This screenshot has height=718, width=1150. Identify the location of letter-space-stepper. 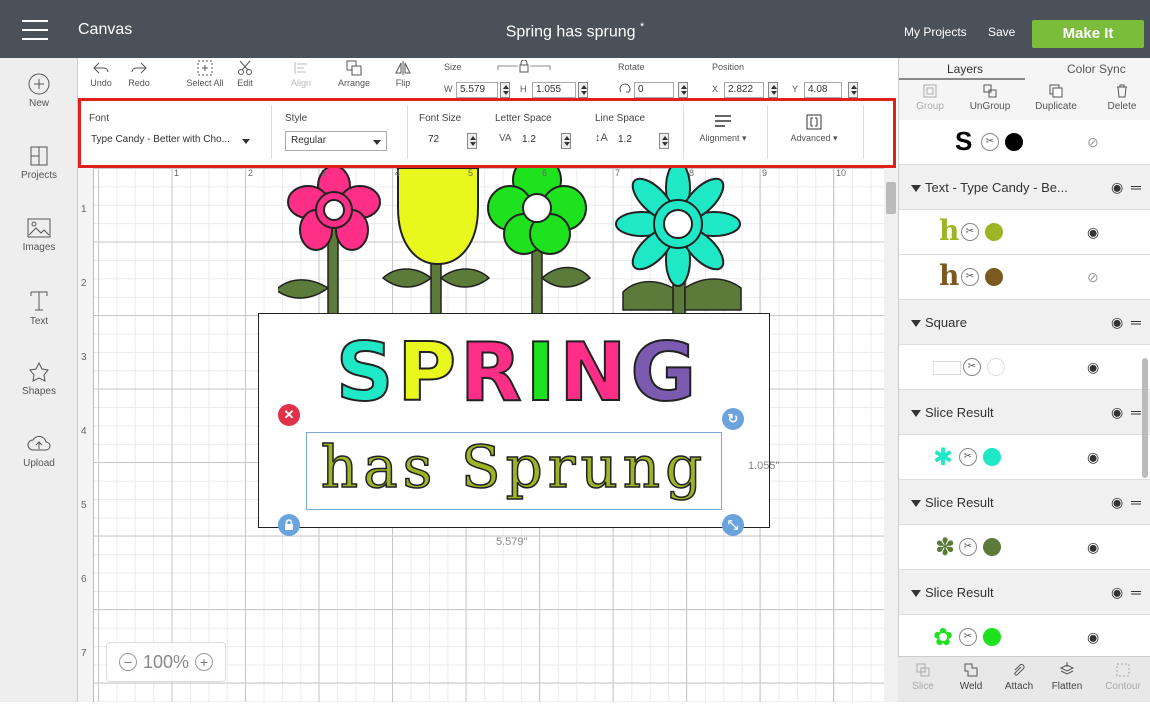
(566, 141).